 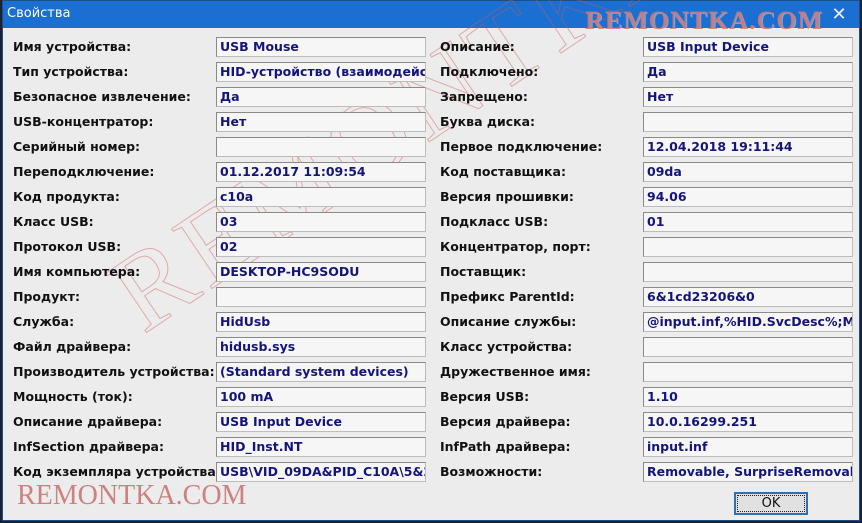 I want to click on field-label: Префикс ParentId:, so click(x=507, y=296).